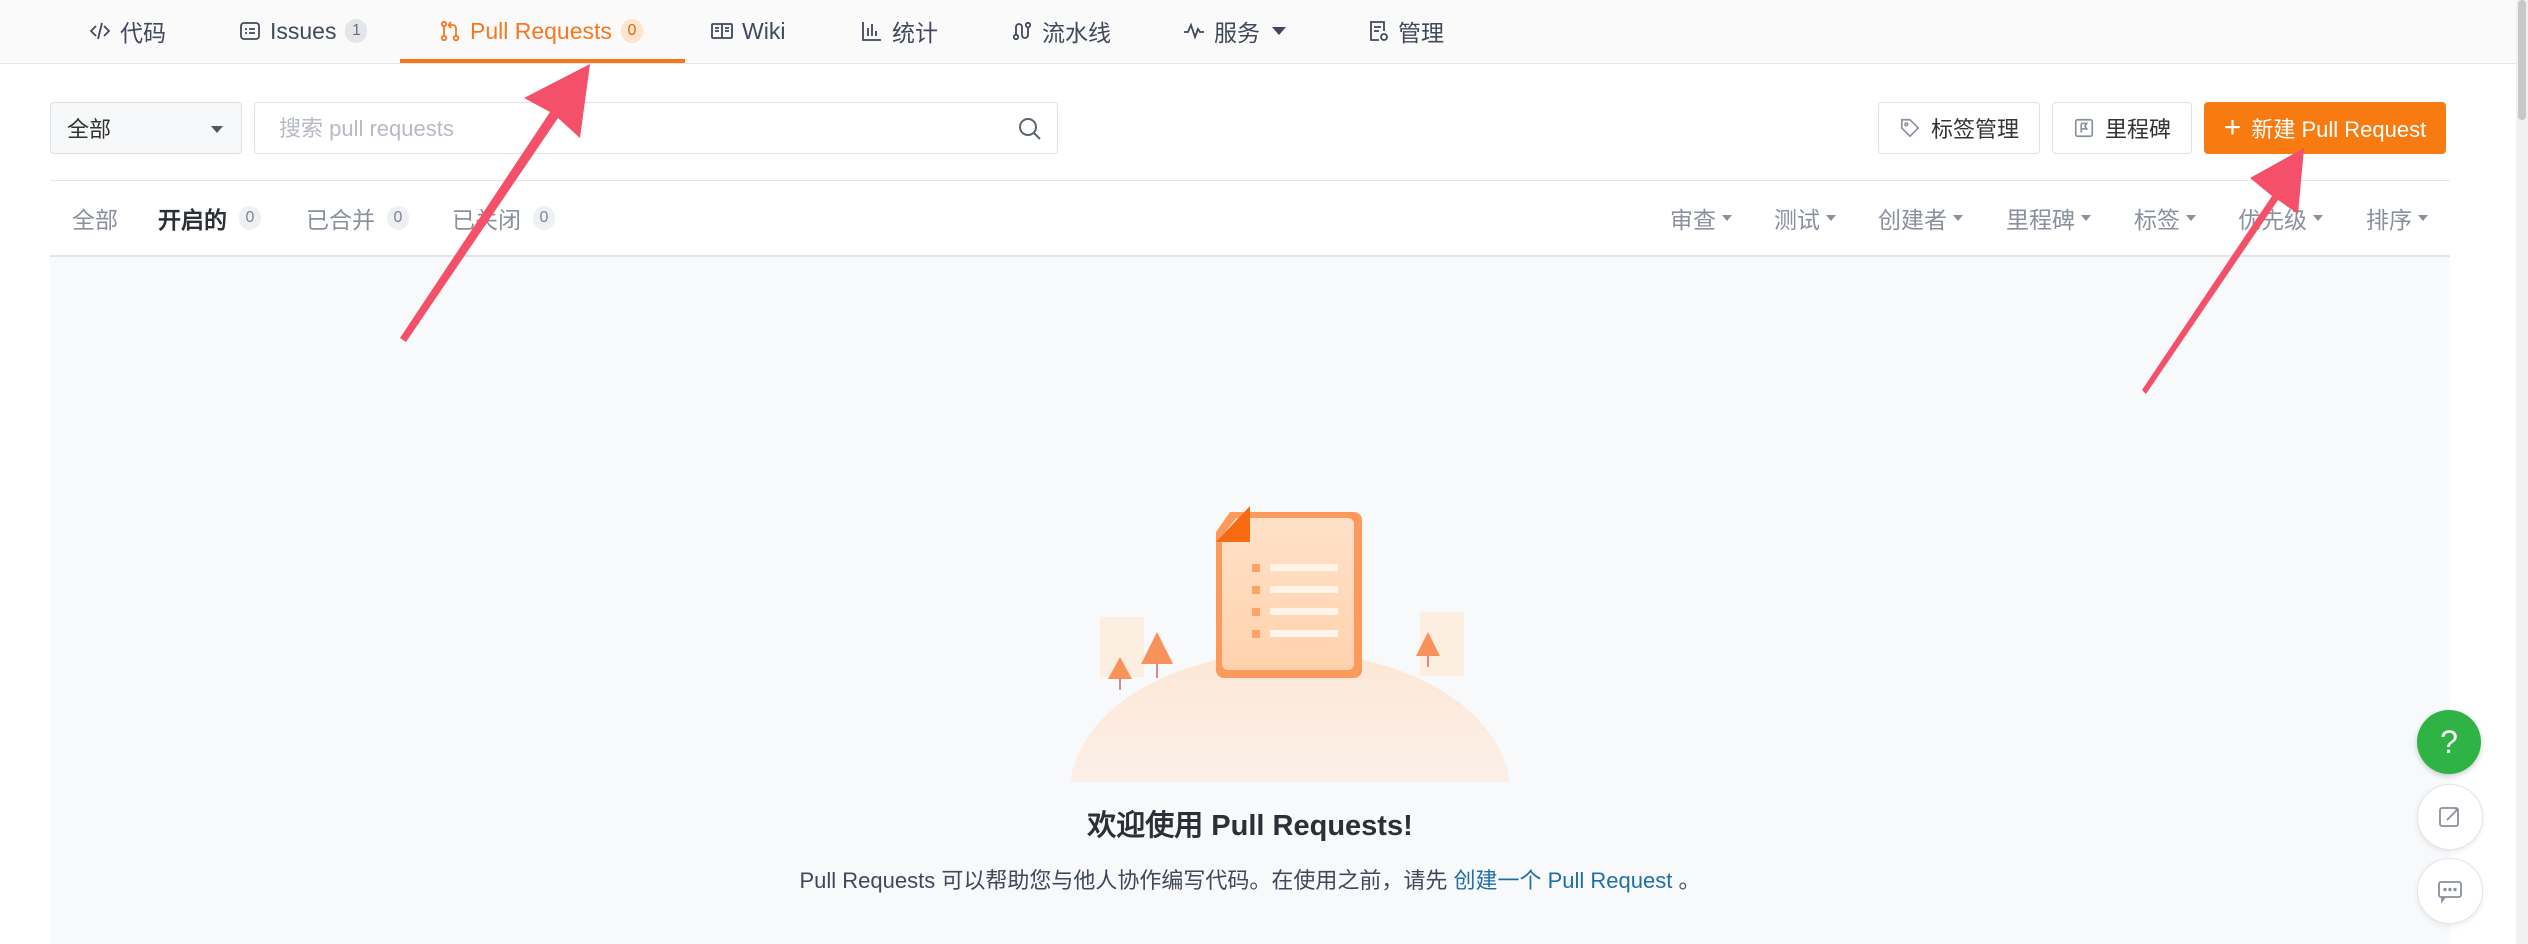 The width and height of the screenshot is (2528, 944). I want to click on tab-issues: Issues 1, so click(303, 31).